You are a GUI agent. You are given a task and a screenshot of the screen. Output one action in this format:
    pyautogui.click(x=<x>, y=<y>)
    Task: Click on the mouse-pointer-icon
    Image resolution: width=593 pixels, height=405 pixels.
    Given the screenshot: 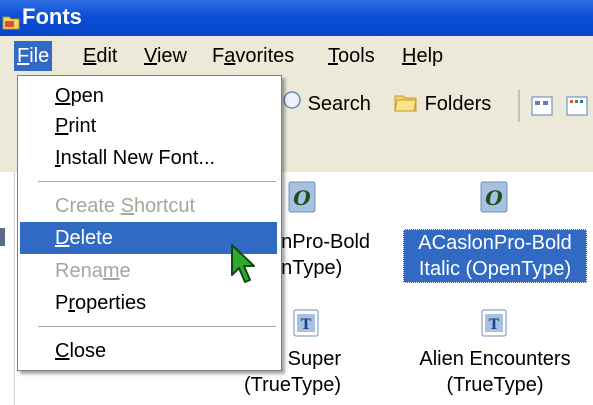 What is the action you would take?
    pyautogui.click(x=245, y=266)
    